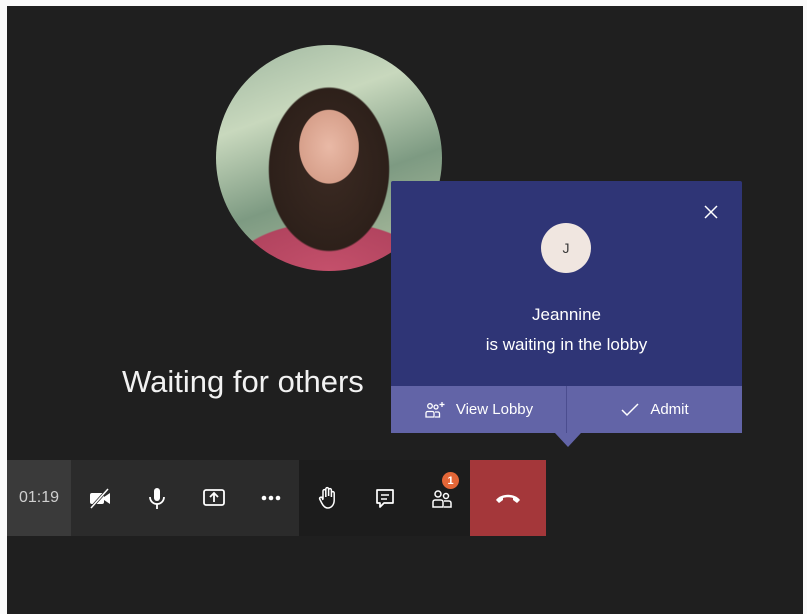 The width and height of the screenshot is (807, 614). What do you see at coordinates (39, 498) in the screenshot?
I see `call-timer: 01:19` at bounding box center [39, 498].